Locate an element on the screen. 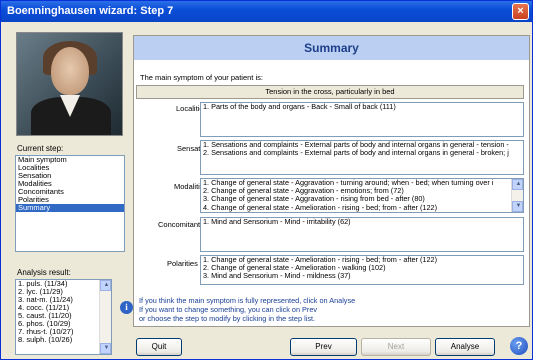 The width and height of the screenshot is (533, 360). modalities-scrollbar: ▲ ▼ is located at coordinates (517, 195).